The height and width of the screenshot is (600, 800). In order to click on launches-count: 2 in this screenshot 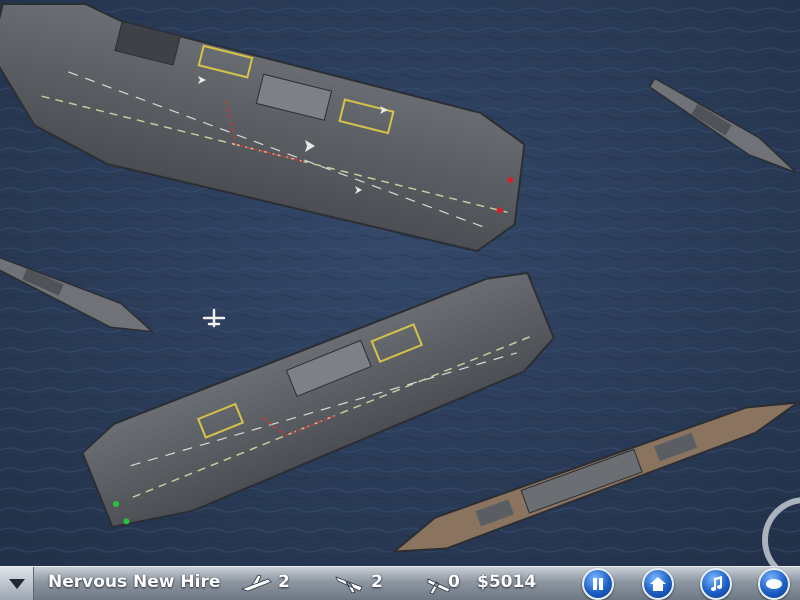, I will do `click(284, 582)`.